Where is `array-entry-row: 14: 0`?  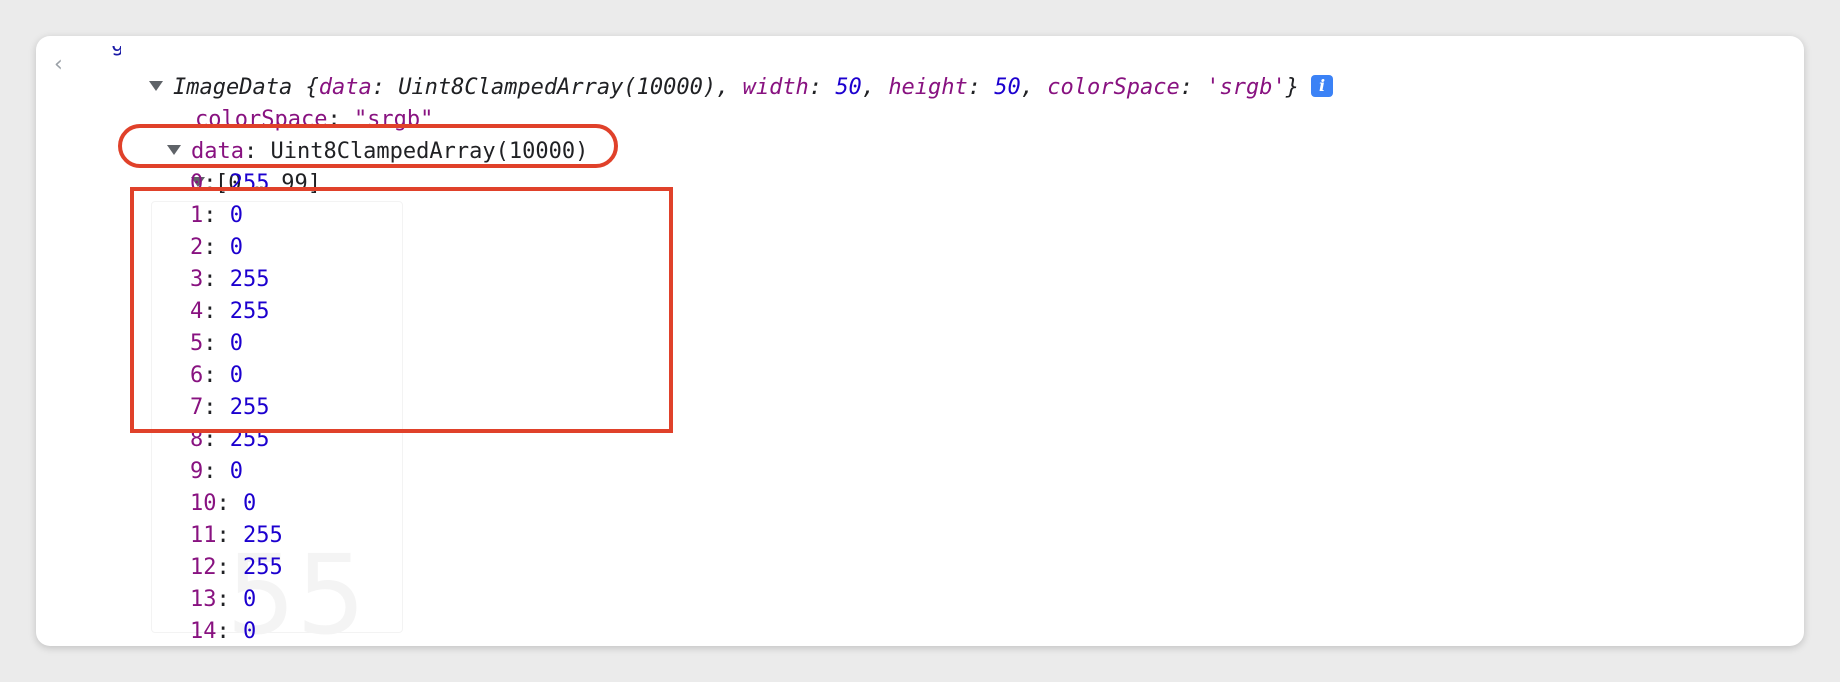 array-entry-row: 14: 0 is located at coordinates (223, 631).